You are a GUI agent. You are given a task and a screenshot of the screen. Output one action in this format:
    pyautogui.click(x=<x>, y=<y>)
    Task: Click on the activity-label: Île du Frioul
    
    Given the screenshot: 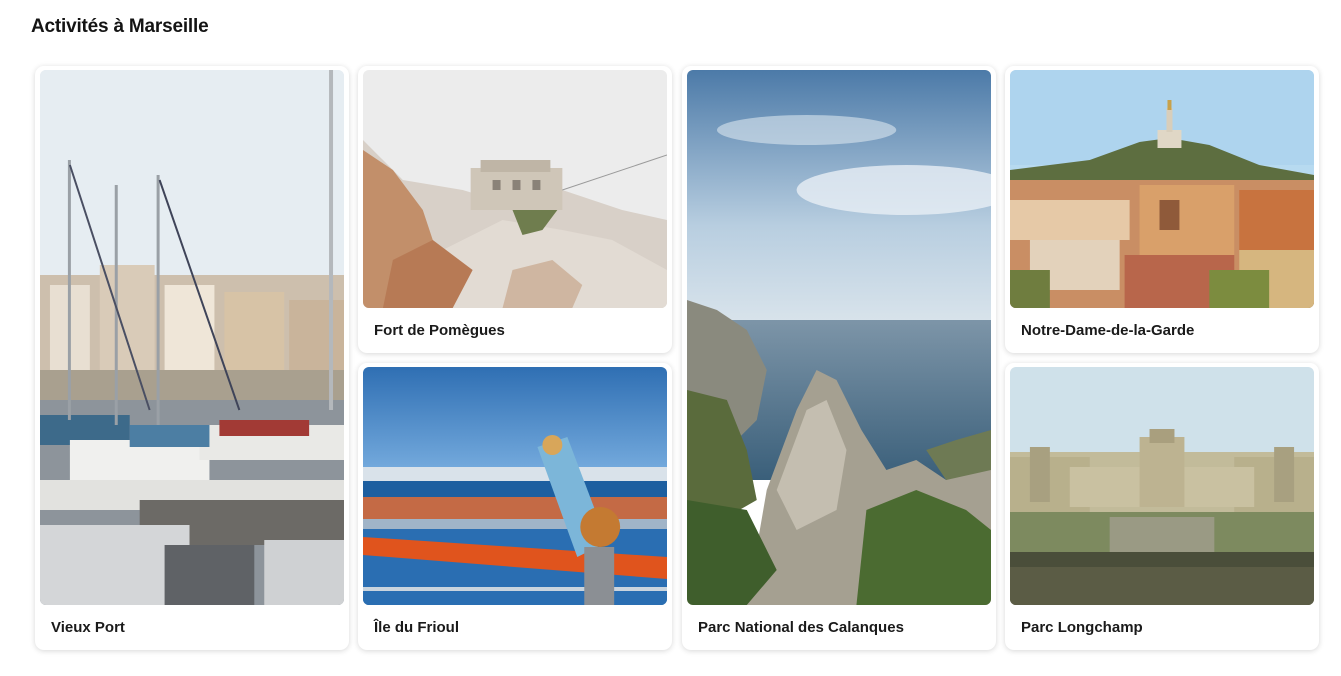 What is the action you would take?
    pyautogui.click(x=416, y=627)
    